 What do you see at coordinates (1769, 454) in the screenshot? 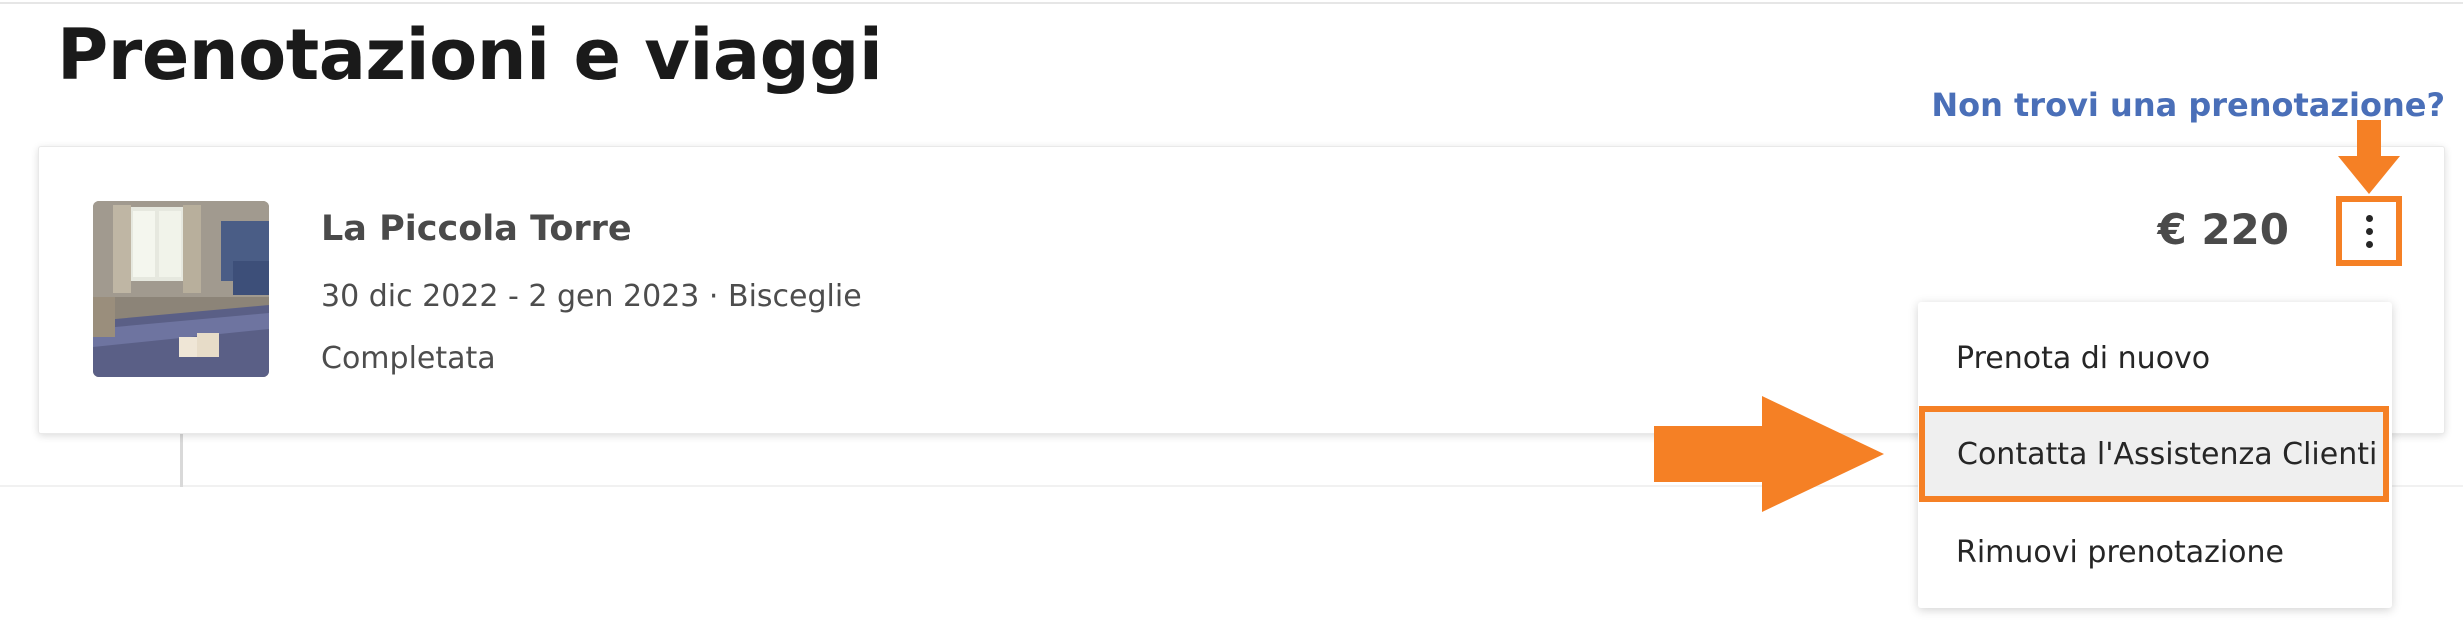
I see `arrow-right-icon` at bounding box center [1769, 454].